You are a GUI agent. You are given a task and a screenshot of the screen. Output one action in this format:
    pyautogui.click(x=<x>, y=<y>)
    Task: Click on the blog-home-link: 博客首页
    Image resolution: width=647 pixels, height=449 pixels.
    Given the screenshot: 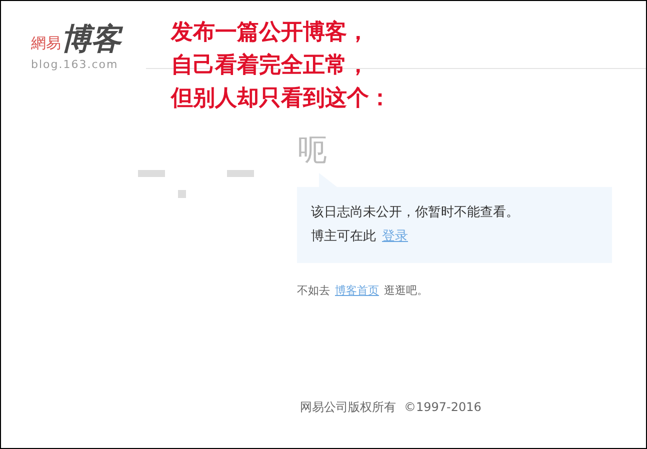 What is the action you would take?
    pyautogui.click(x=357, y=291)
    